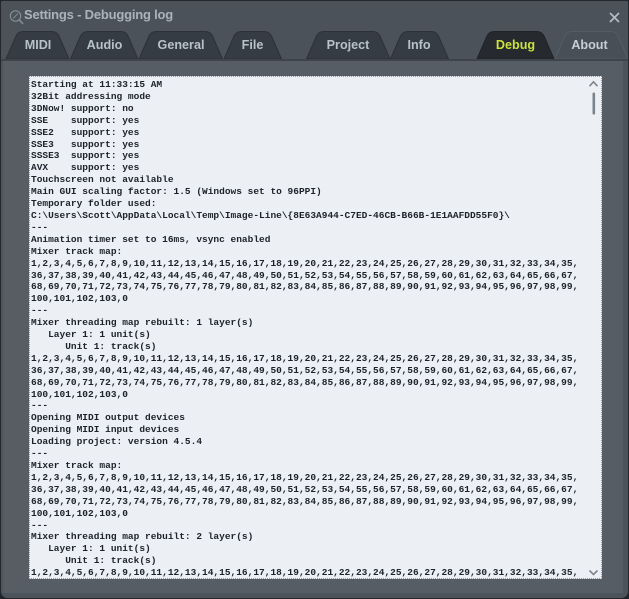 This screenshot has width=629, height=599. Describe the element at coordinates (38, 45) in the screenshot. I see `svg-text: MIDI` at that location.